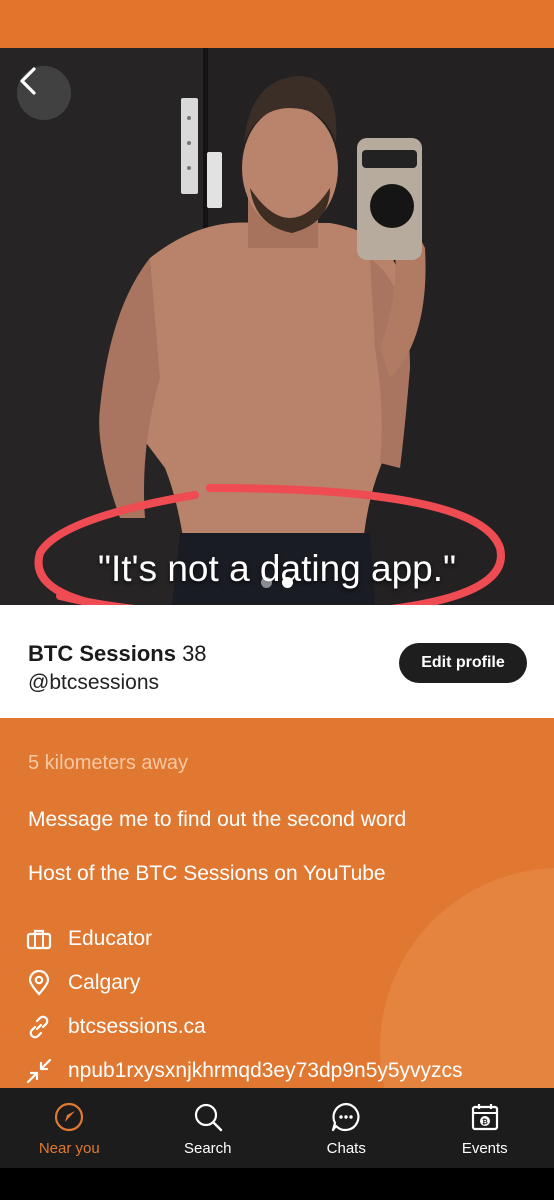  Describe the element at coordinates (277, 582) in the screenshot. I see `photo-pager` at that location.